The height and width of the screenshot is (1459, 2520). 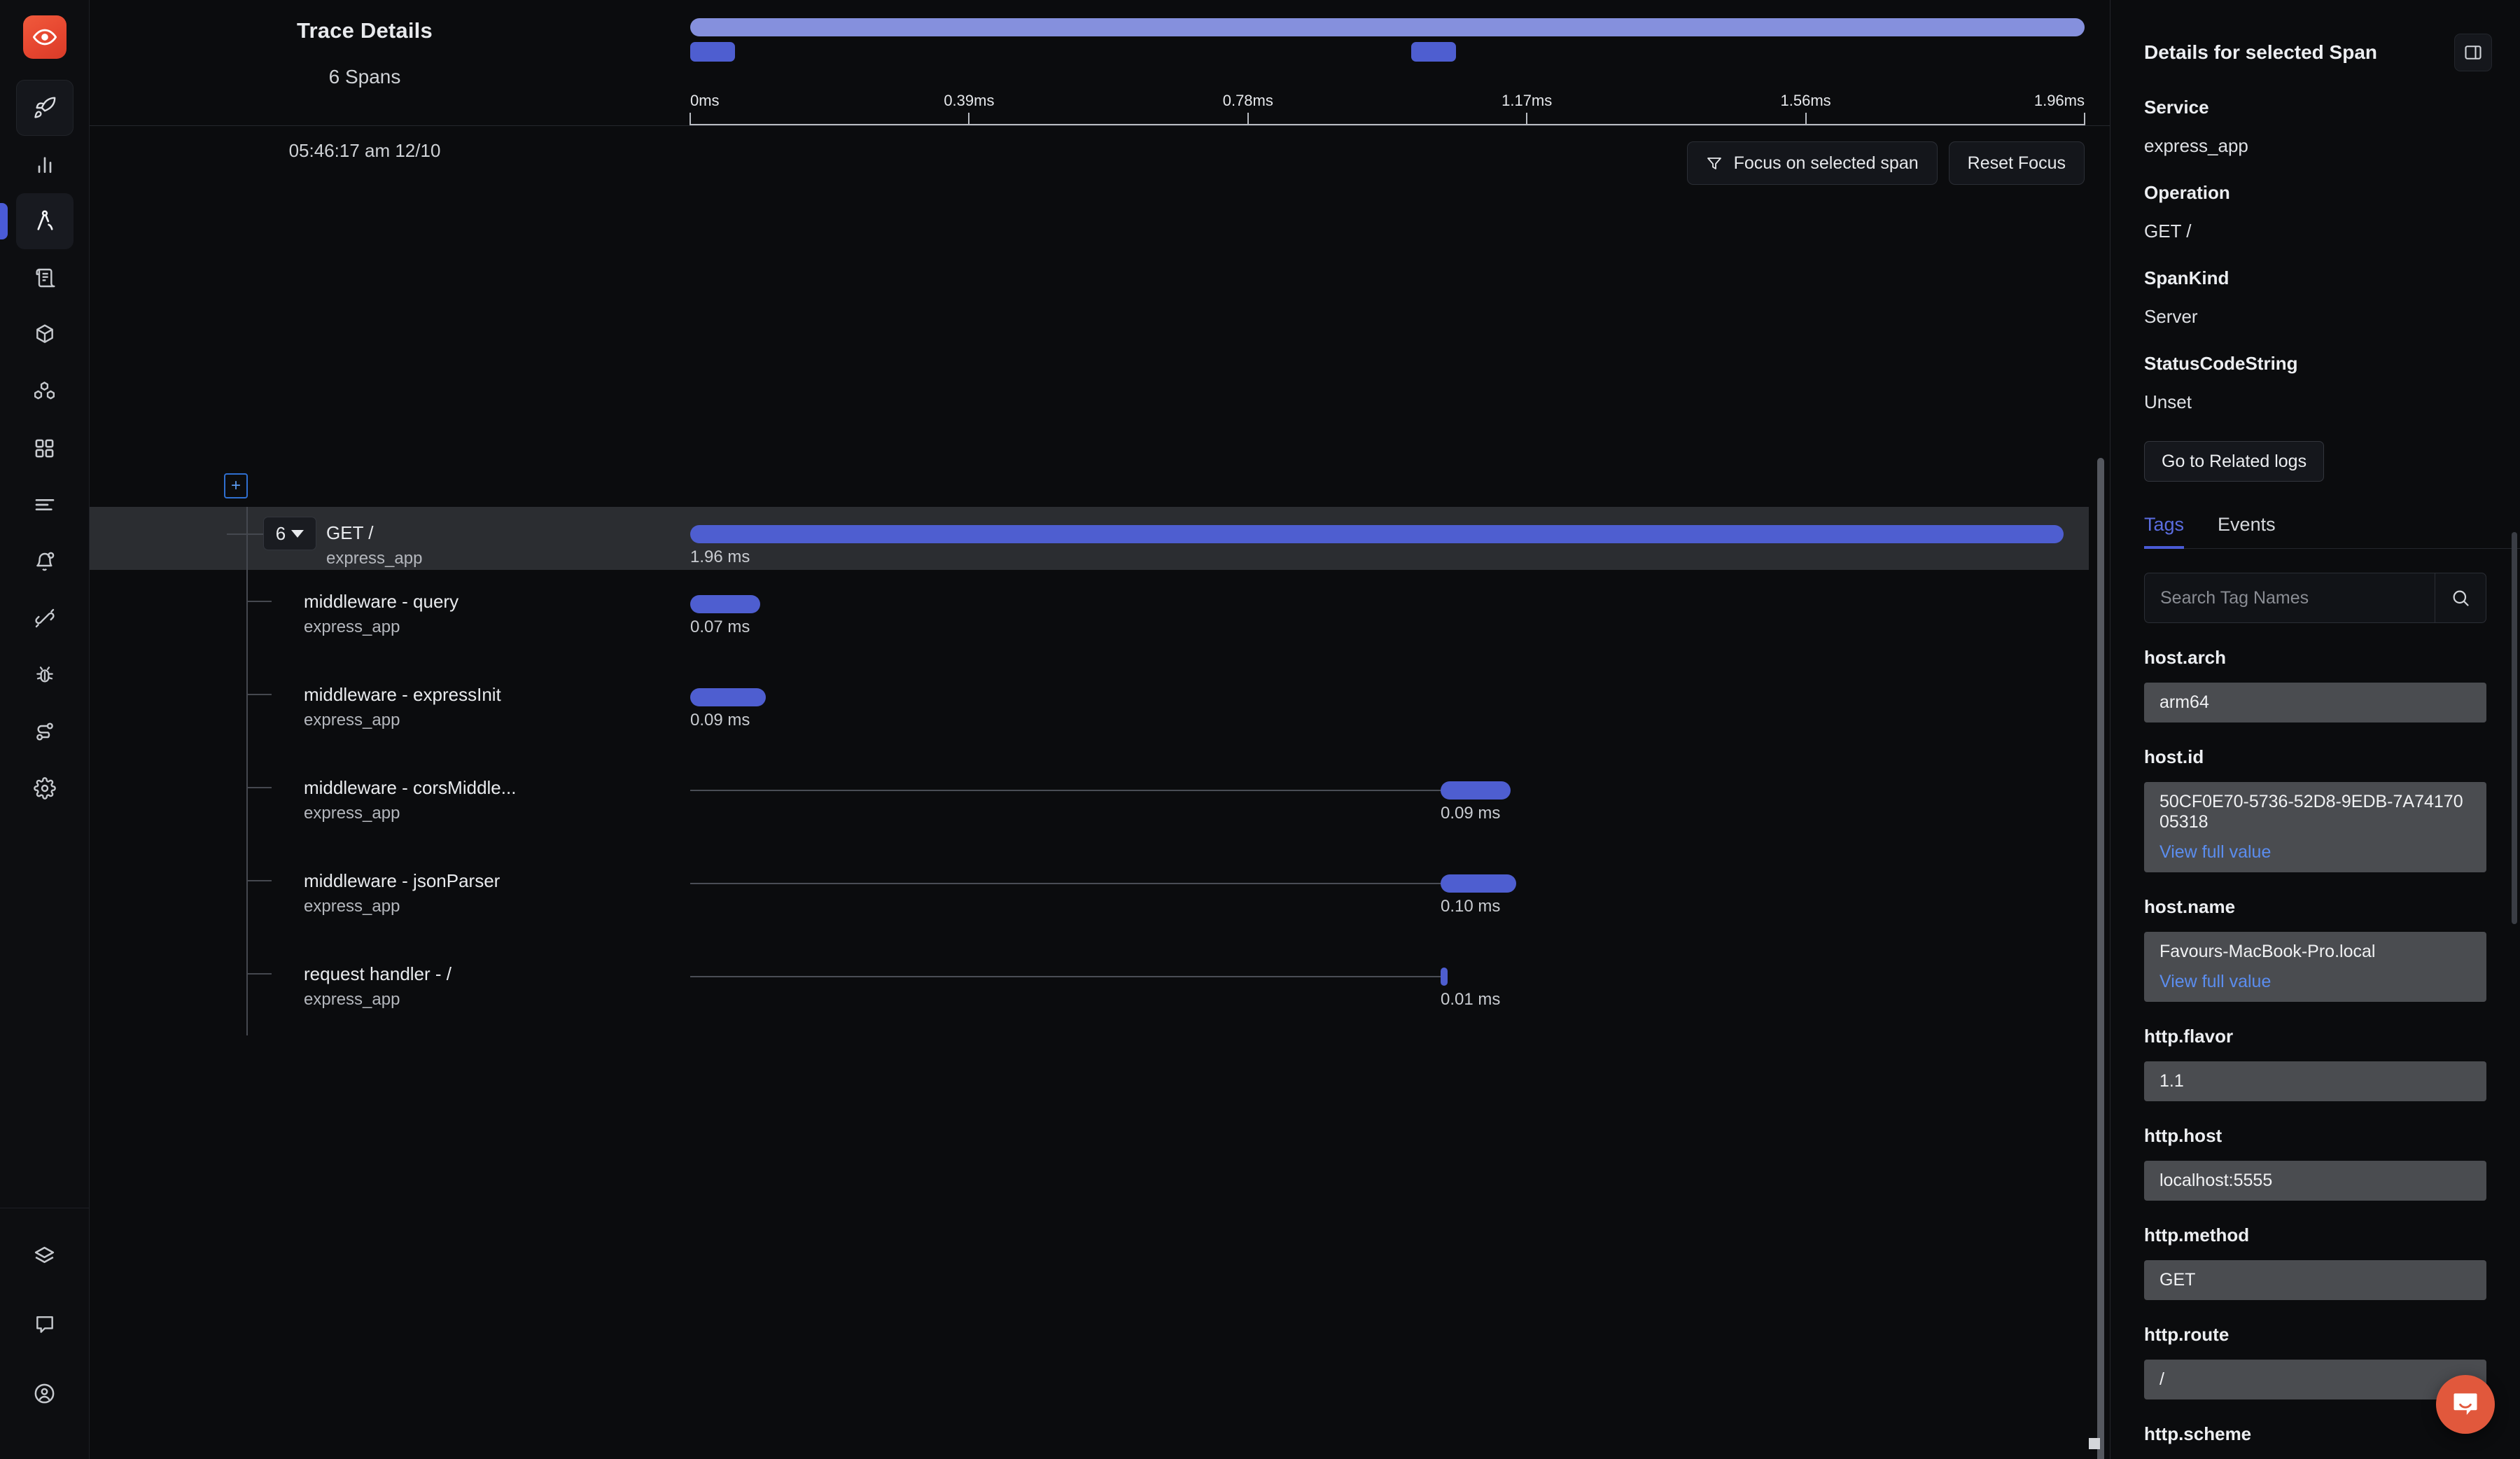 I want to click on layers-icon, so click(x=44, y=1256).